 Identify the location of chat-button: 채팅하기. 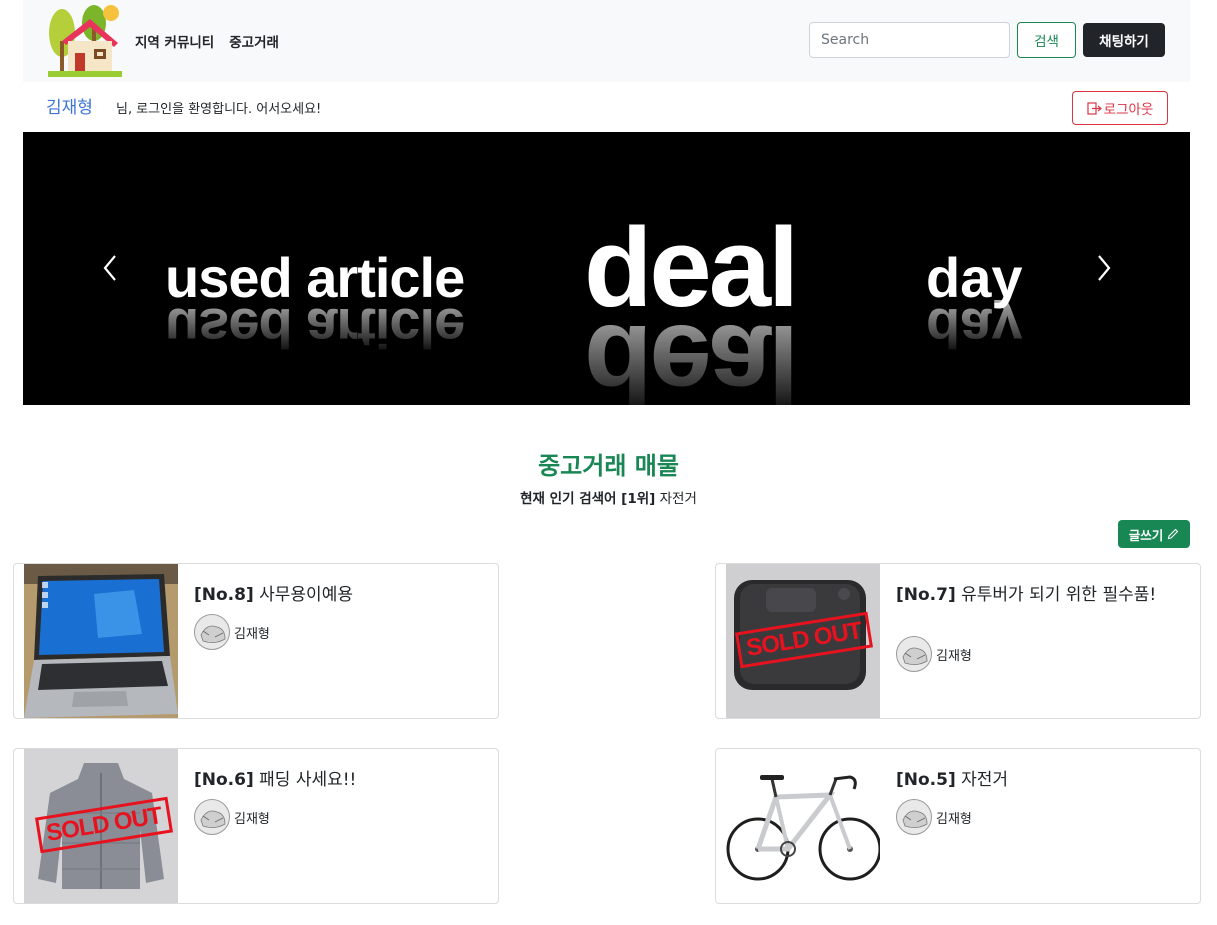
(1124, 40).